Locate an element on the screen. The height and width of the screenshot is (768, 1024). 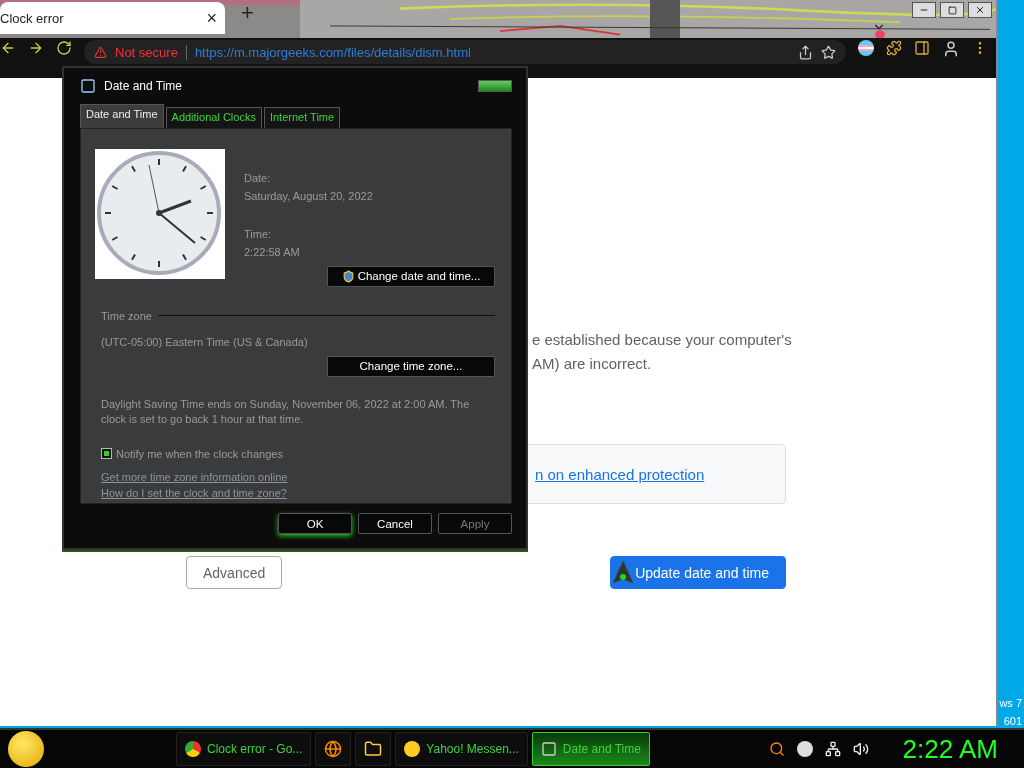
window-title: Date and Time is located at coordinates (144, 85).